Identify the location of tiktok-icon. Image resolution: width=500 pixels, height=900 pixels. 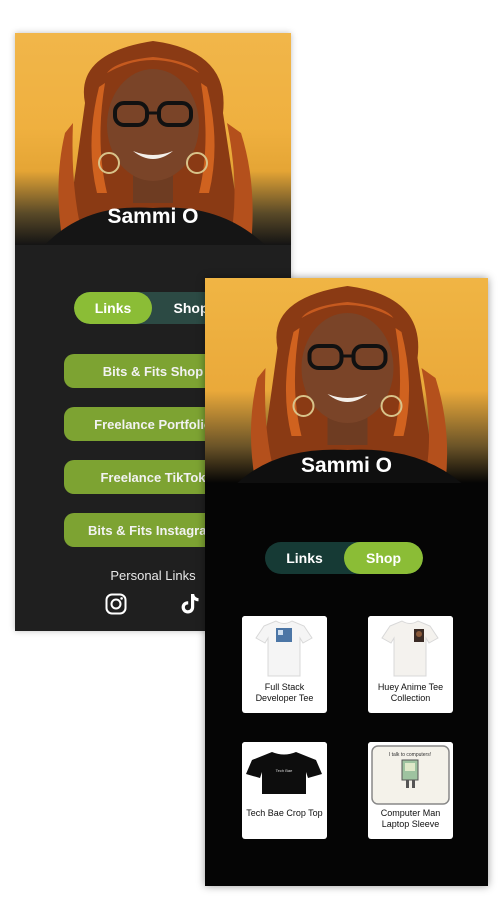
(190, 604).